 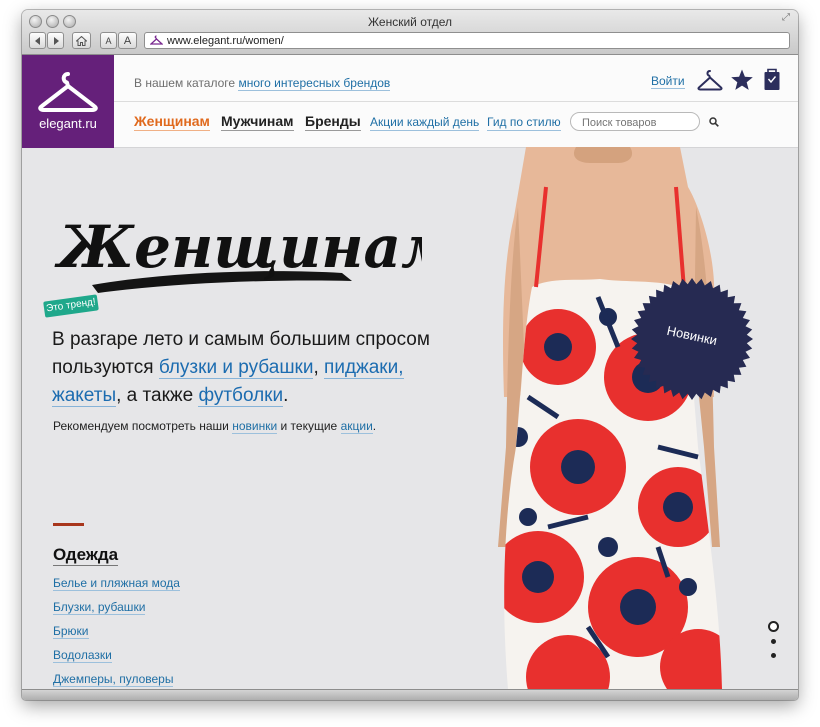 What do you see at coordinates (86, 555) in the screenshot?
I see `clothing-heading: Одежда` at bounding box center [86, 555].